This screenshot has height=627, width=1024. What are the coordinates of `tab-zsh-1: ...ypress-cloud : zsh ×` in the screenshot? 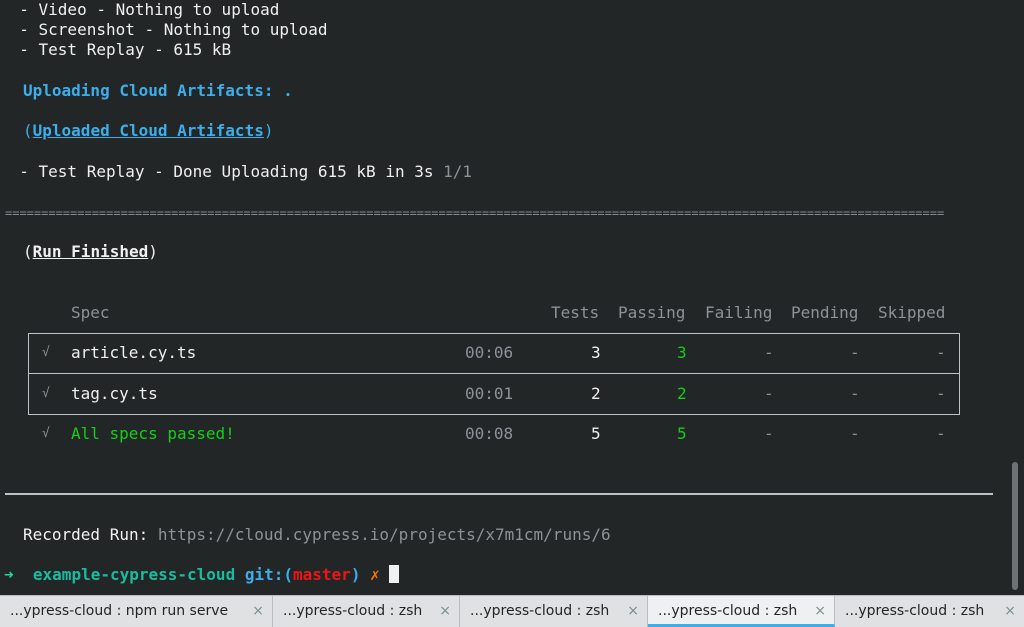 It's located at (366, 611).